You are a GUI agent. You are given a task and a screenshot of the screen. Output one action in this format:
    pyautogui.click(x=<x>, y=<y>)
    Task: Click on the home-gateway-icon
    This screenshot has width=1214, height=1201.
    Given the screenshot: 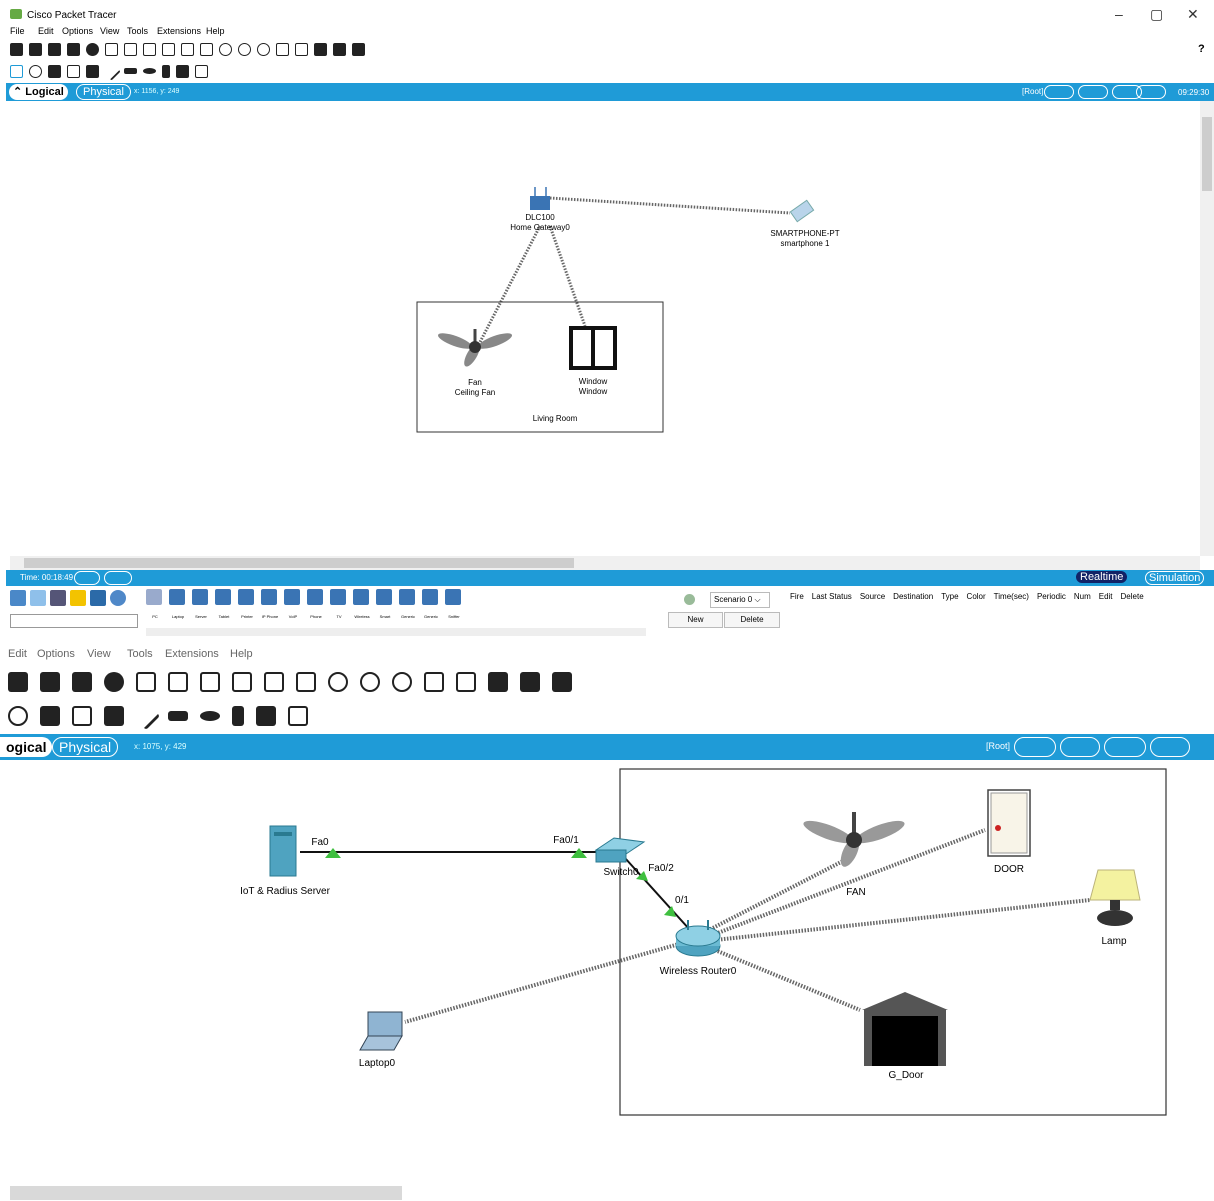 What is the action you would take?
    pyautogui.click(x=540, y=198)
    